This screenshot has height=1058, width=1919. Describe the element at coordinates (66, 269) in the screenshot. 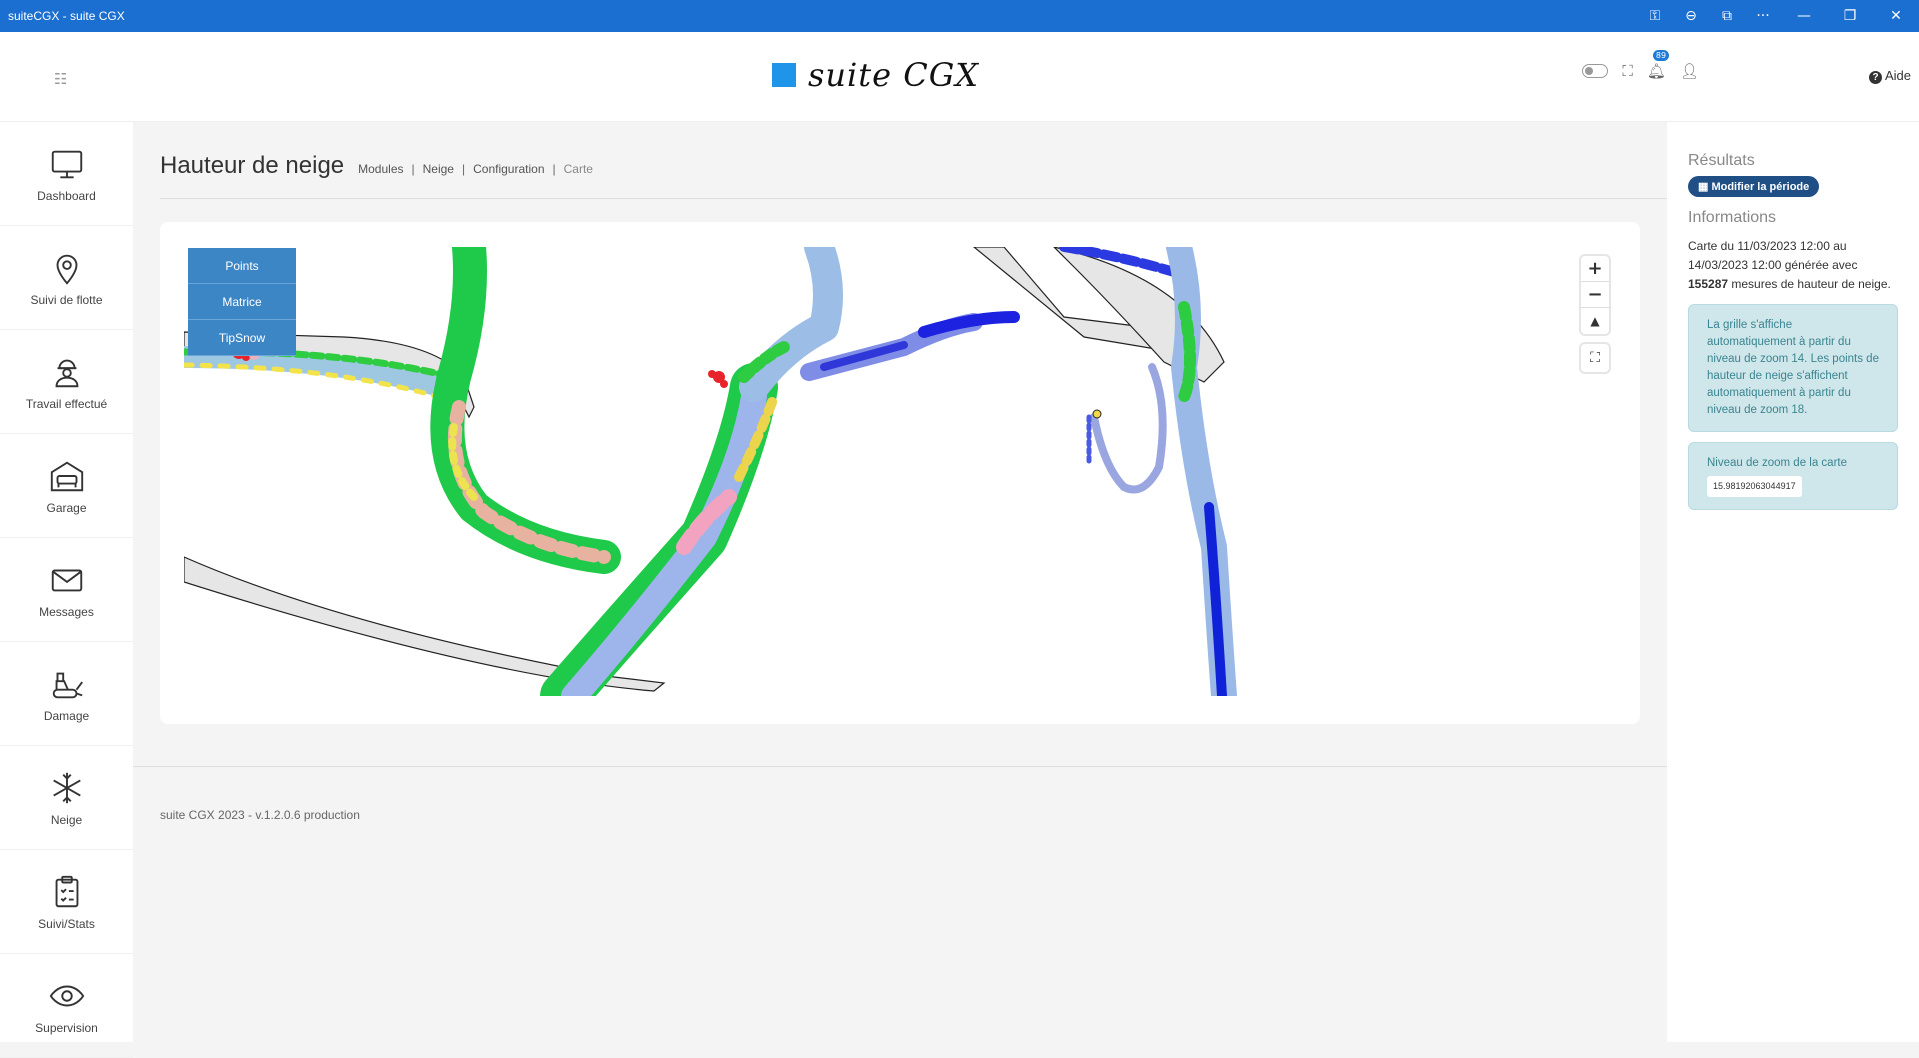

I see `map-pin-icon` at that location.